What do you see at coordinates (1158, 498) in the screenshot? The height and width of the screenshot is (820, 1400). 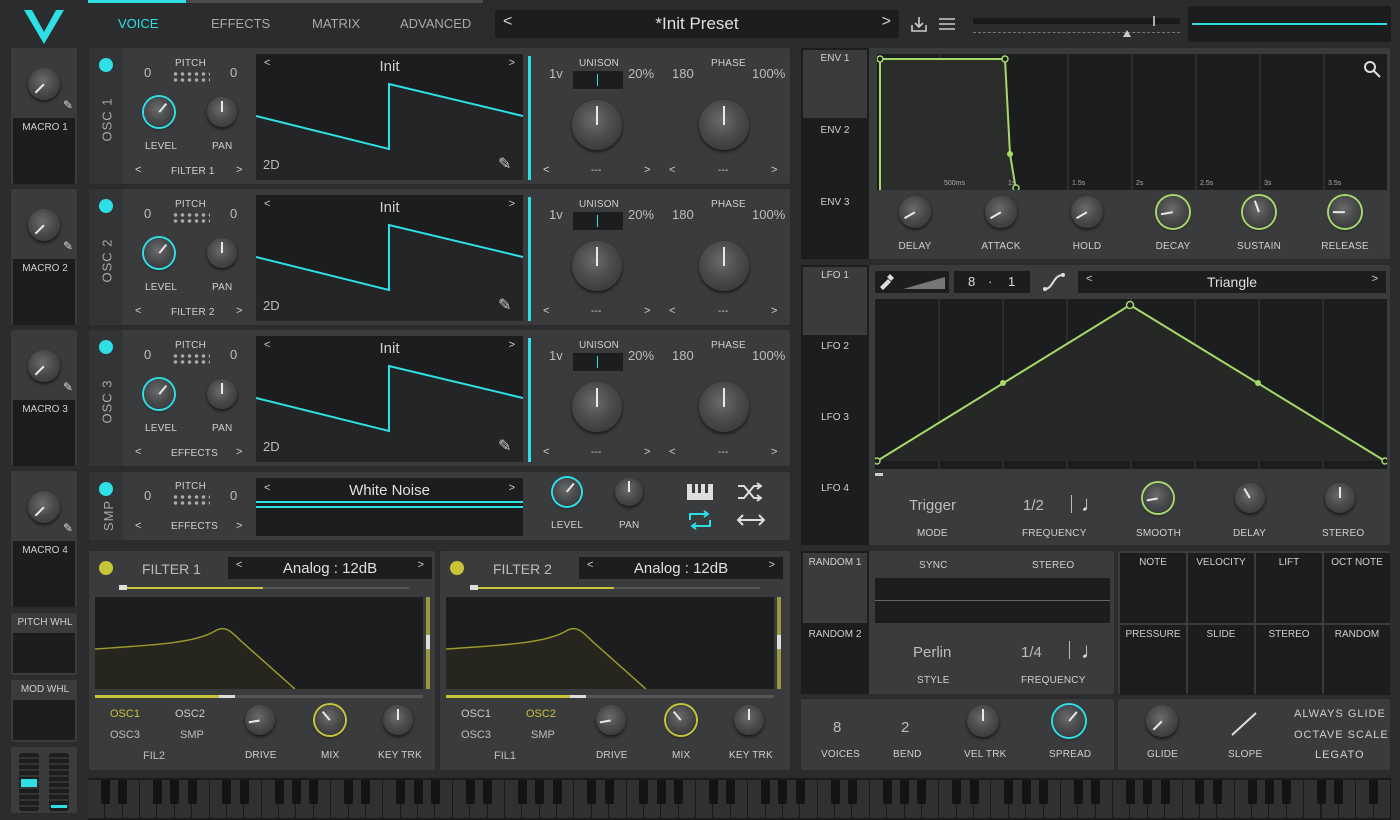 I see `lfo-smooth-knob` at bounding box center [1158, 498].